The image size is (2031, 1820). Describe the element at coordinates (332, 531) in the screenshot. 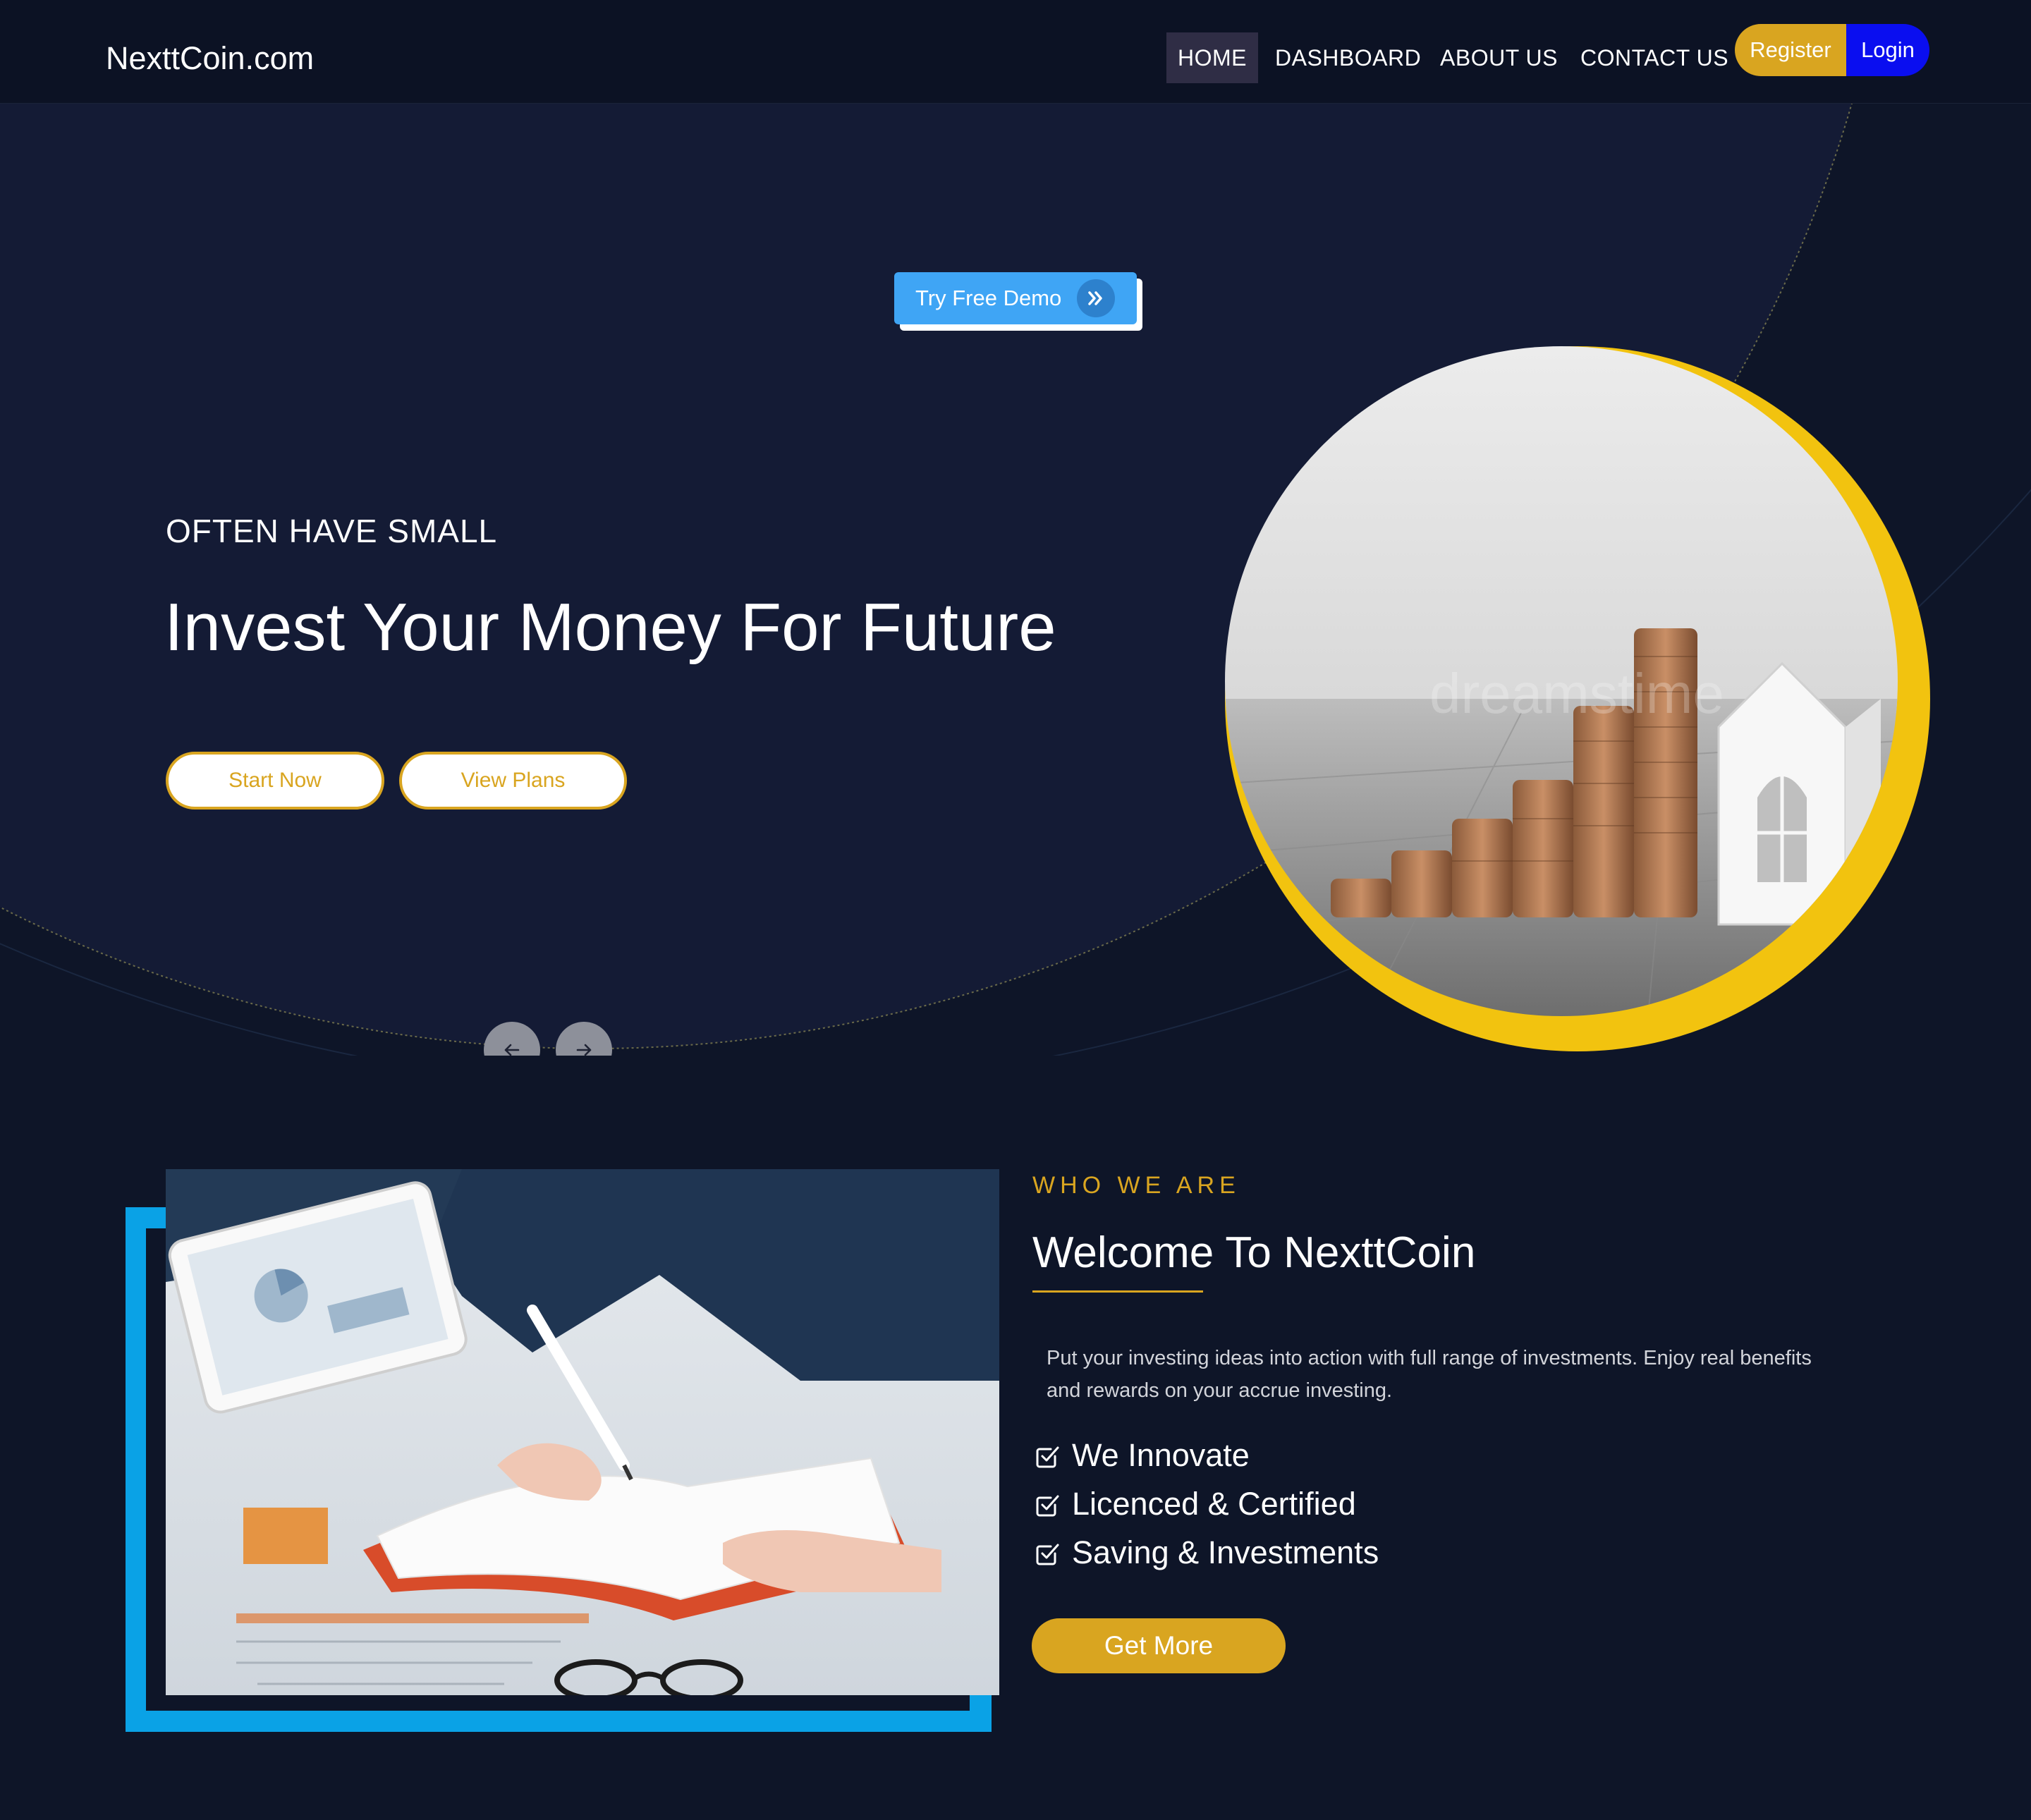

I see `hero-kicker: OFTEN HAVE SMALL` at that location.